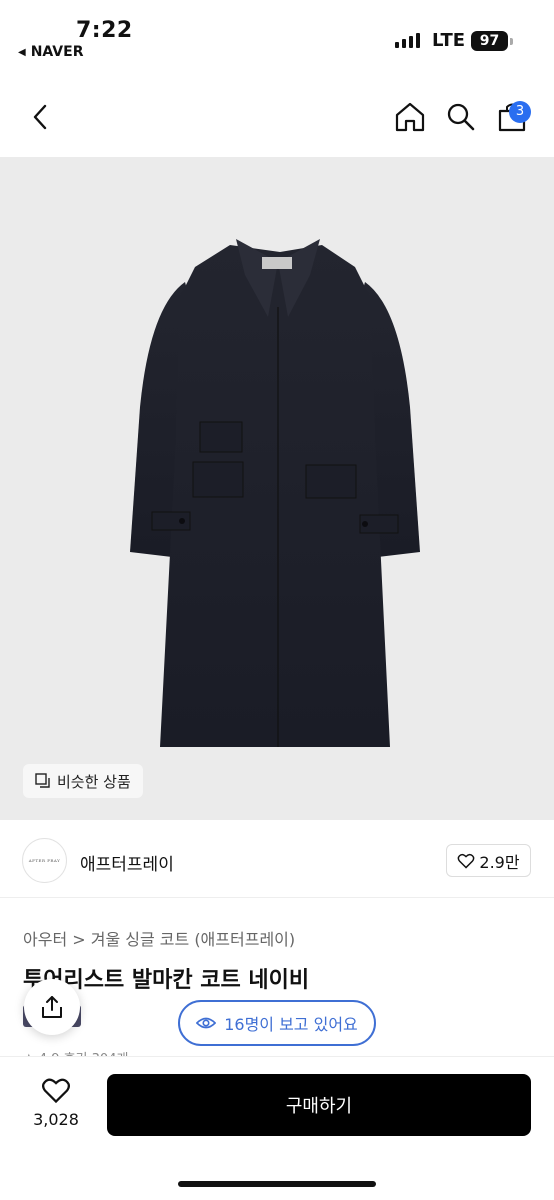 This screenshot has height=1200, width=554. Describe the element at coordinates (407, 40) in the screenshot. I see `signal-icon` at that location.